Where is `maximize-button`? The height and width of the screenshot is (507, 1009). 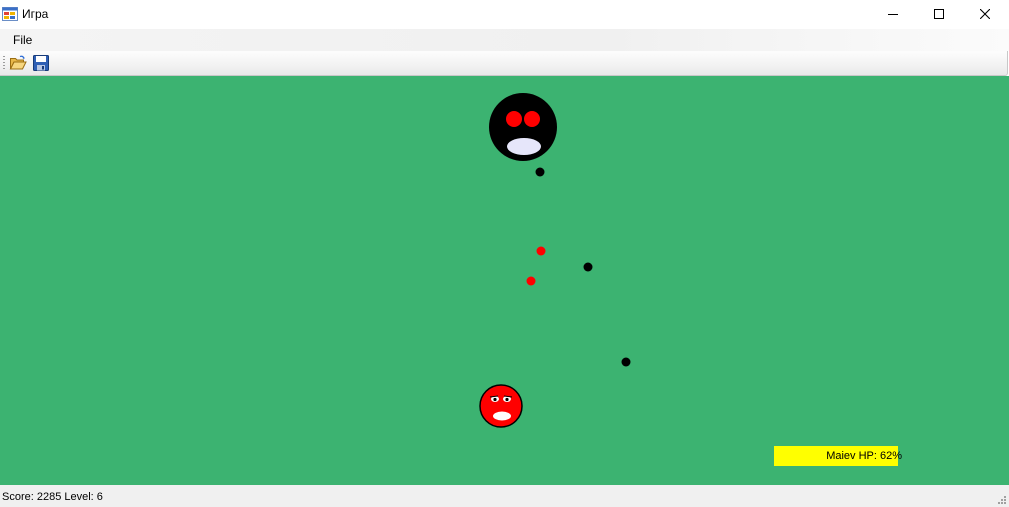 maximize-button is located at coordinates (939, 14).